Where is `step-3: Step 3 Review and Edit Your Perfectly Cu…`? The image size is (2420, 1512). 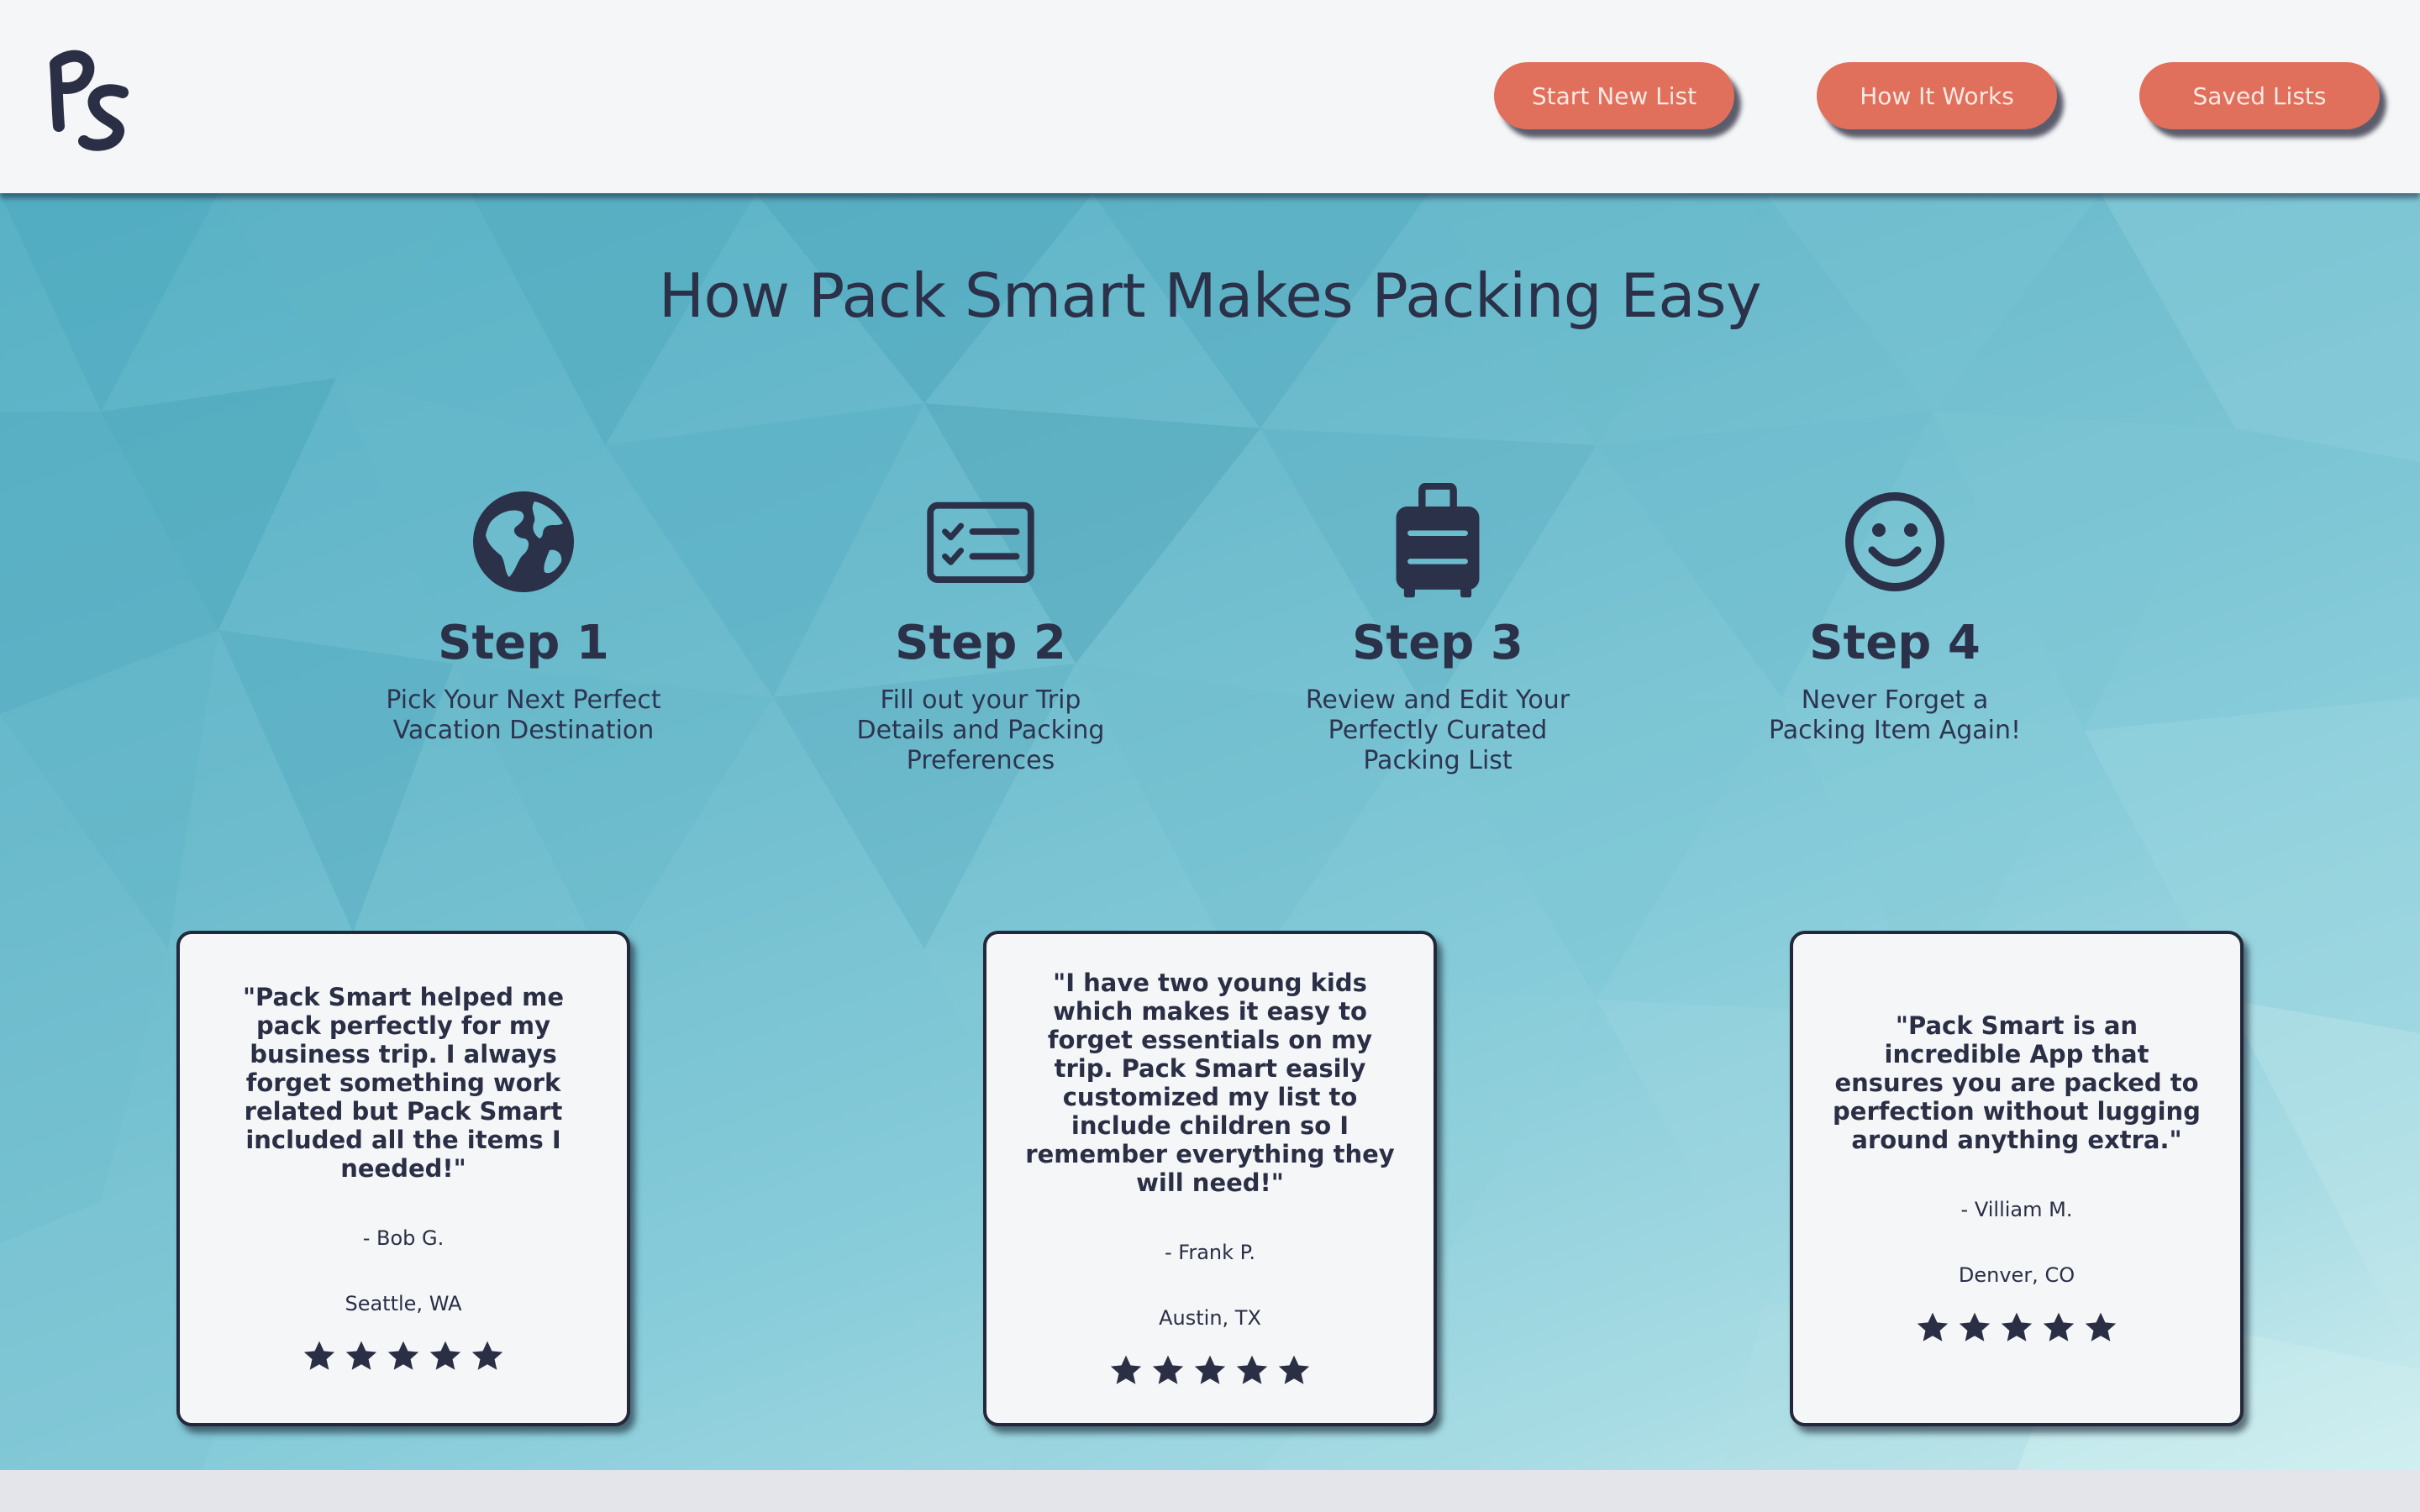 step-3: Step 3 Review and Edit Your Perfectly Cu… is located at coordinates (1438, 629).